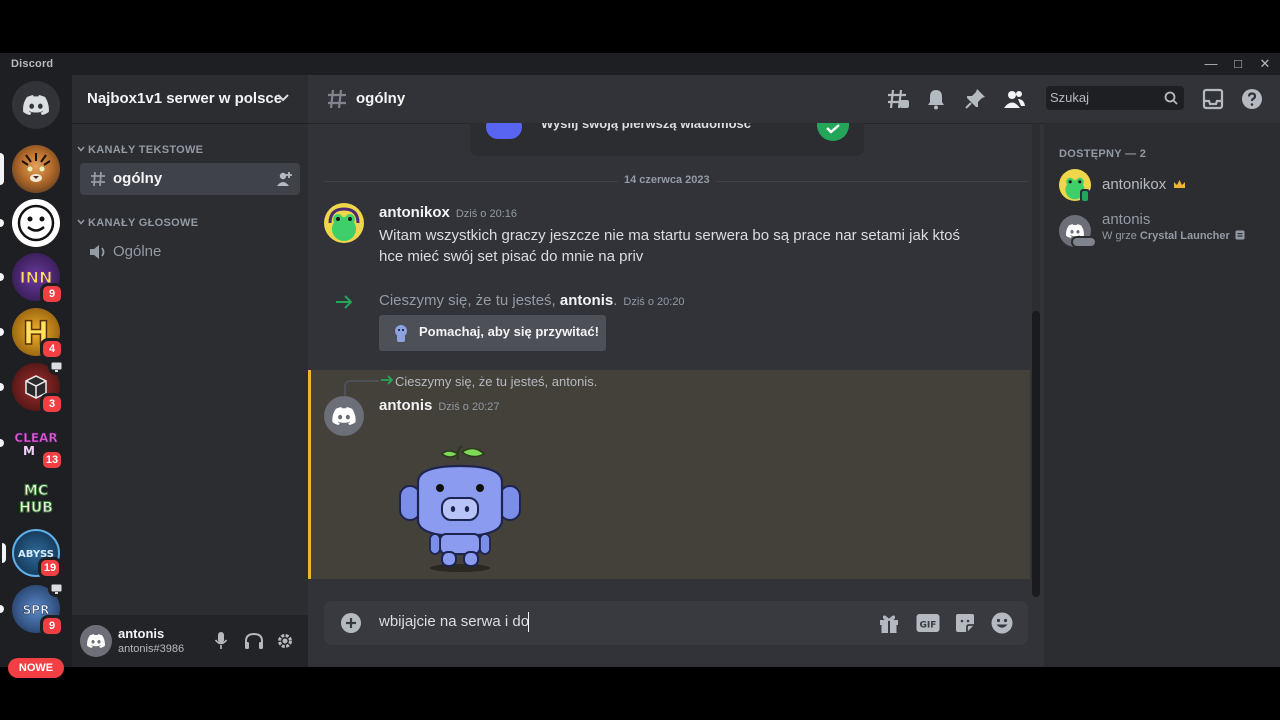  Describe the element at coordinates (667, 139) in the screenshot. I see `welcome-card: Wyślij swoją pierwszą wiadomość` at that location.